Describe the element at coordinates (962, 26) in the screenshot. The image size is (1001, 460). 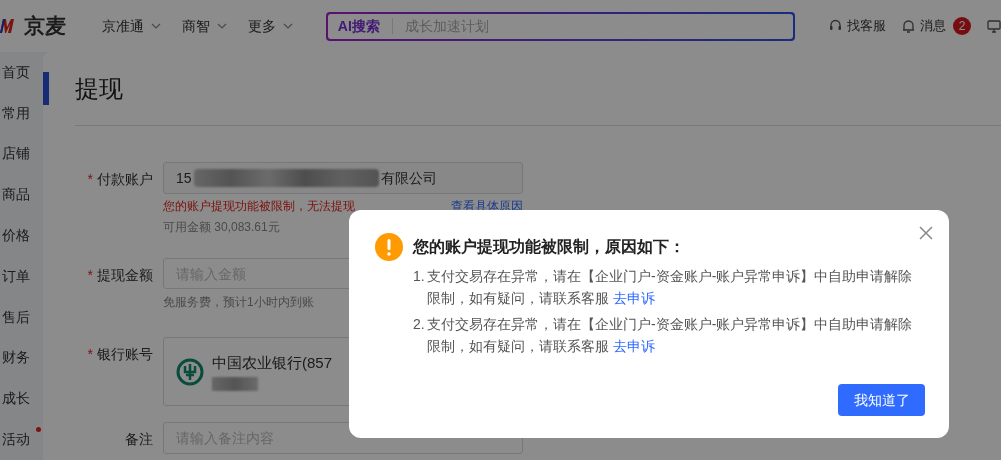
I see `message-count-badge: 2` at that location.